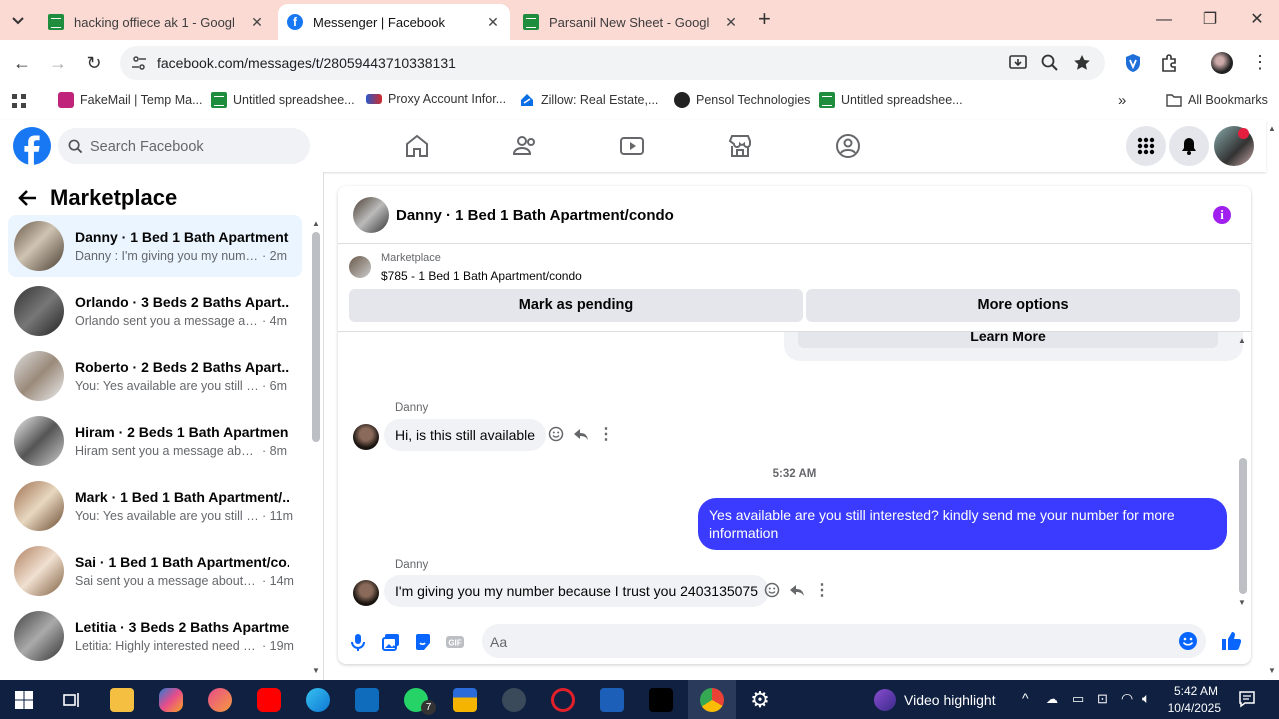  I want to click on search-input: Search Facebook, so click(184, 146).